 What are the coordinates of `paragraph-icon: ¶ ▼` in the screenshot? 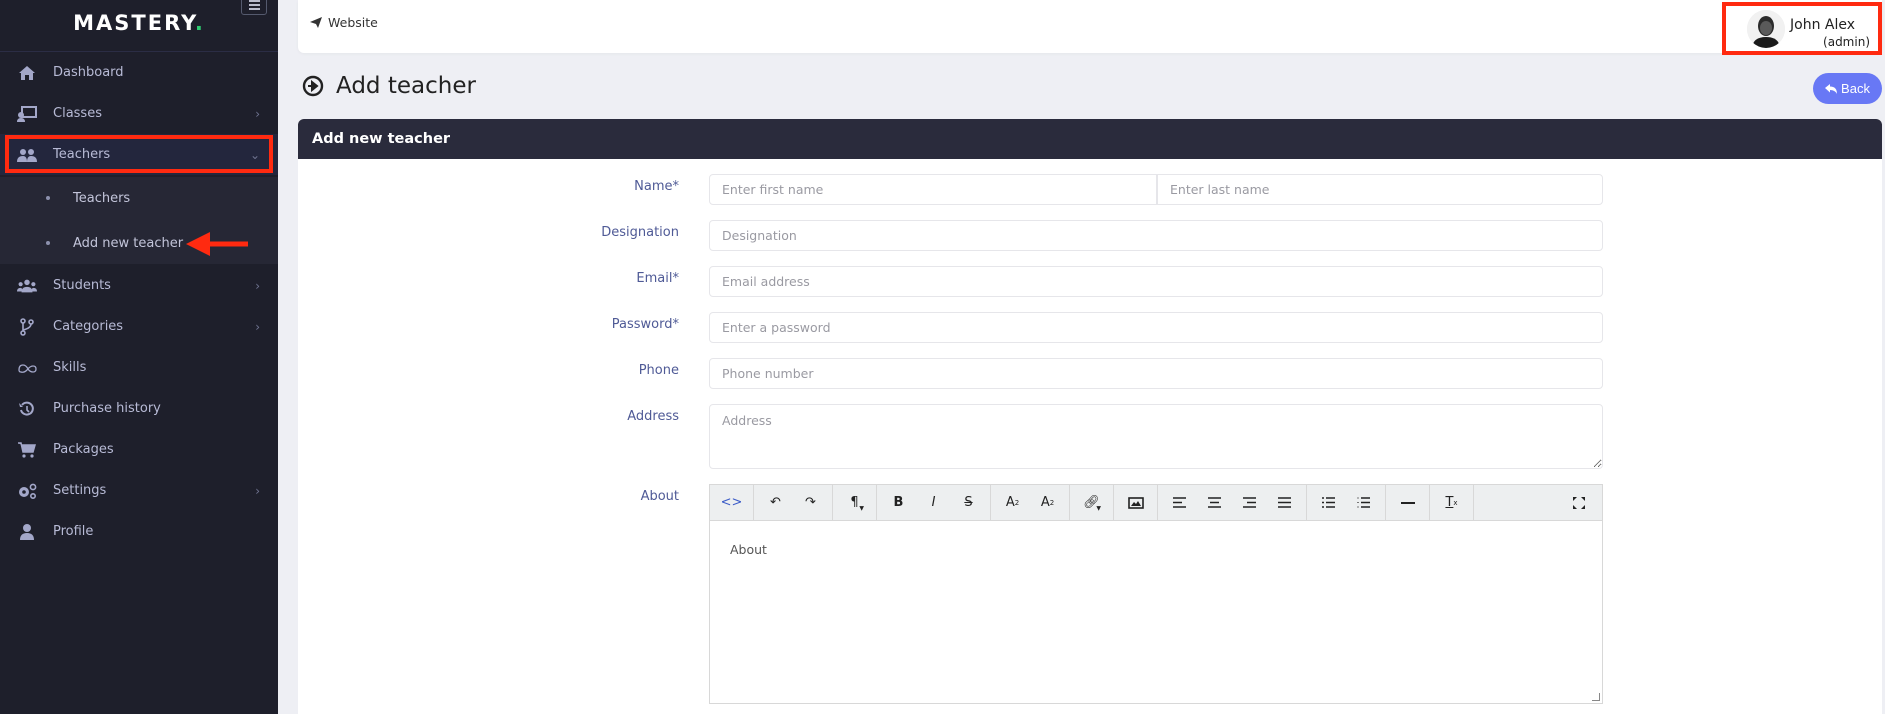 It's located at (854, 503).